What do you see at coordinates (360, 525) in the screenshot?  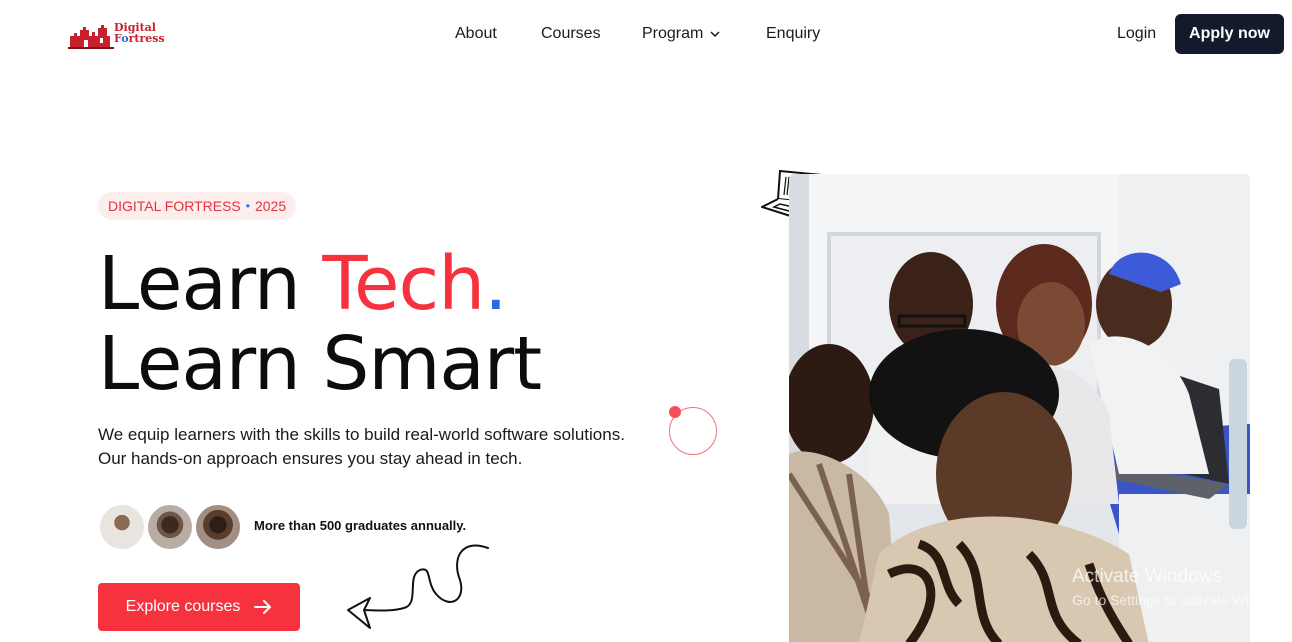 I see `graduates-count-text: More than 500 graduates annually.` at bounding box center [360, 525].